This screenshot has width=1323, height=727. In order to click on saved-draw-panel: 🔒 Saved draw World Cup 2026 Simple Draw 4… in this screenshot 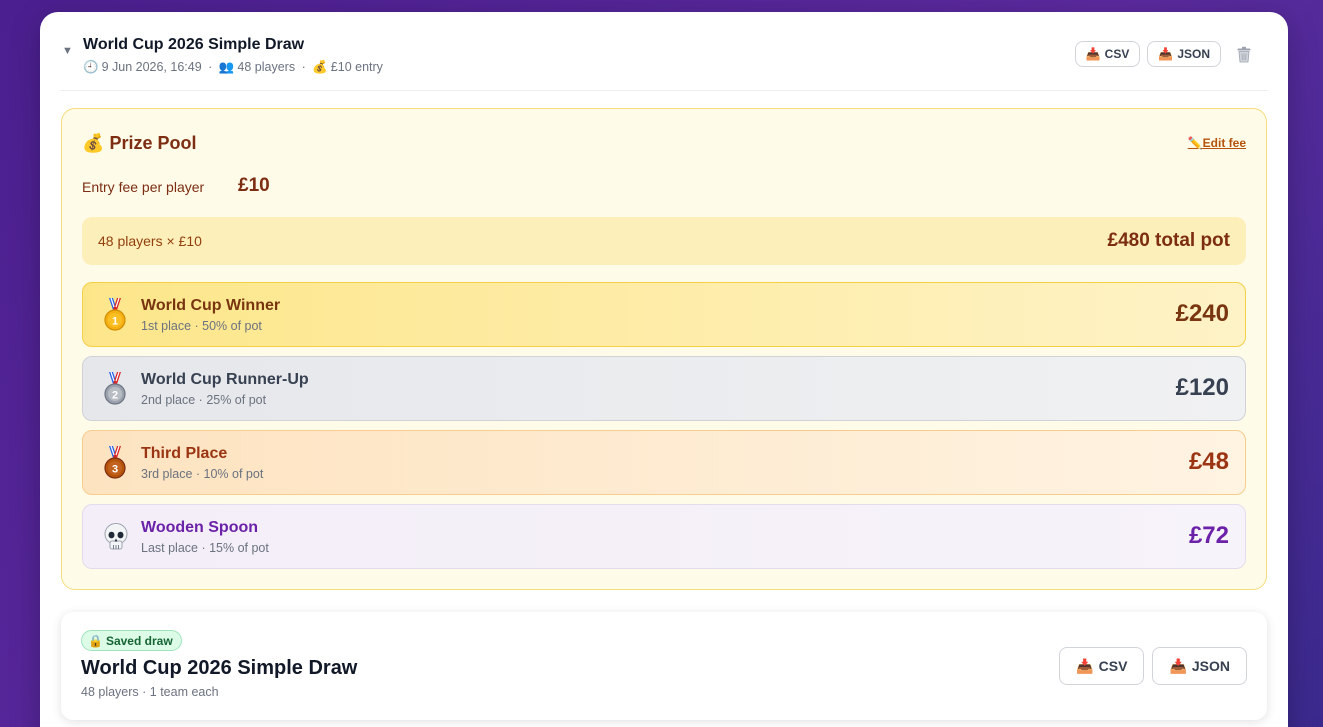, I will do `click(664, 666)`.